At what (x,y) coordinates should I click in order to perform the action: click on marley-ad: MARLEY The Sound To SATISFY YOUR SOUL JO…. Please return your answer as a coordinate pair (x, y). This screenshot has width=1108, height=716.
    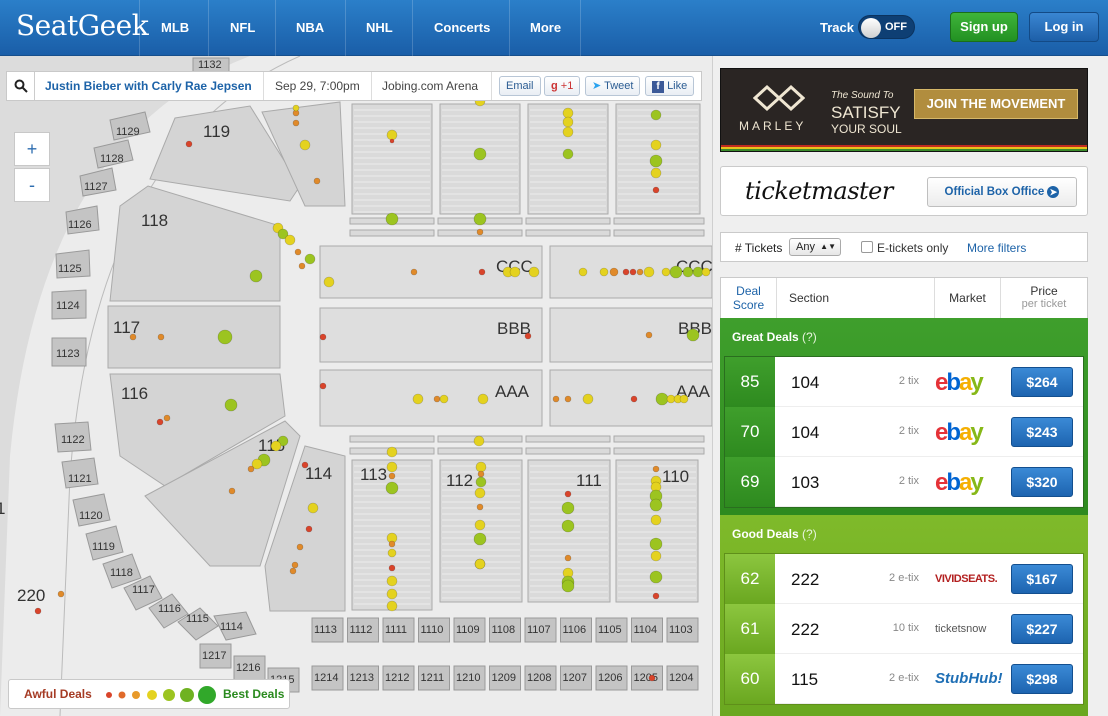
    Looking at the image, I should click on (904, 110).